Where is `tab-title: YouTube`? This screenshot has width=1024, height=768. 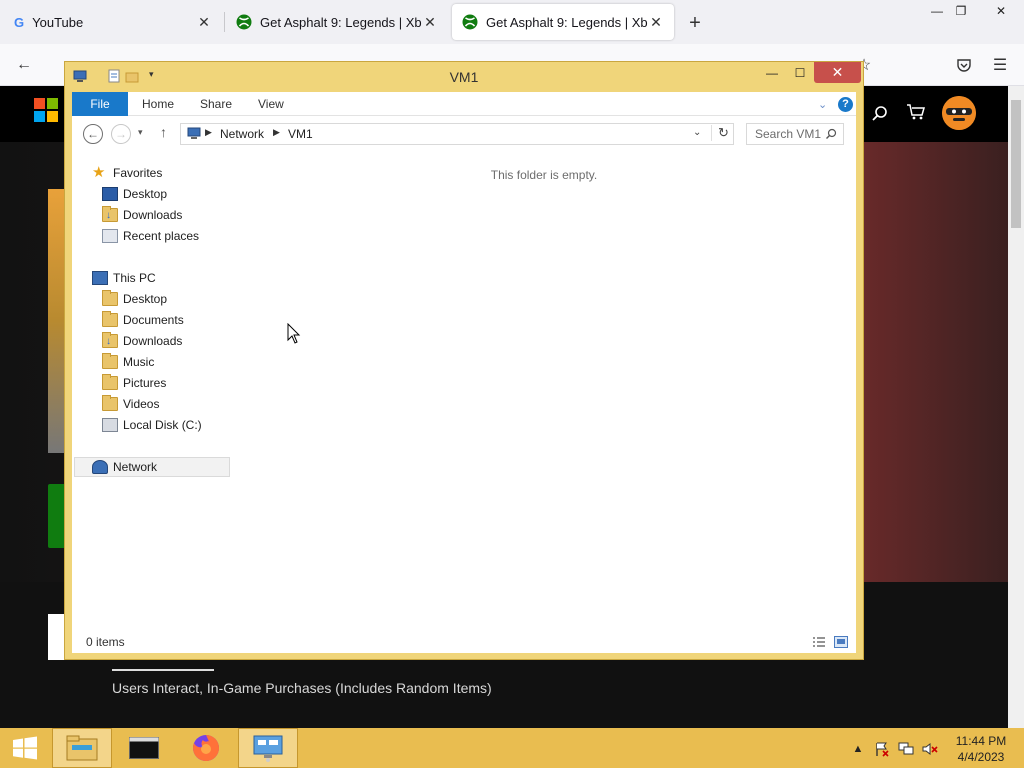
tab-title: YouTube is located at coordinates (58, 22).